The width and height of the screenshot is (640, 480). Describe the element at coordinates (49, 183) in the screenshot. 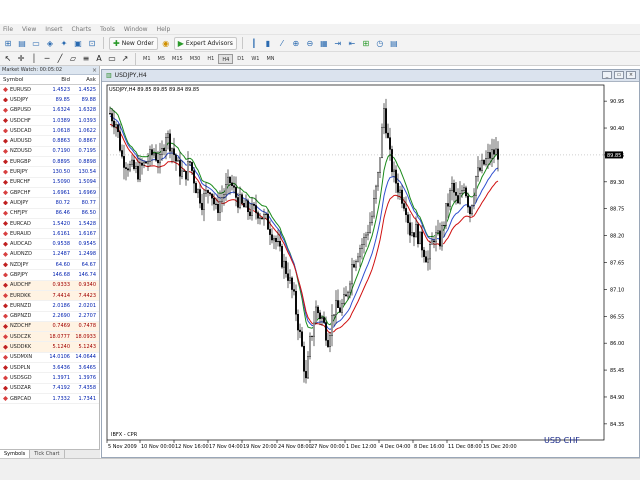

I see `market-watch-row: EURCHF 1.5090 1.5094` at that location.